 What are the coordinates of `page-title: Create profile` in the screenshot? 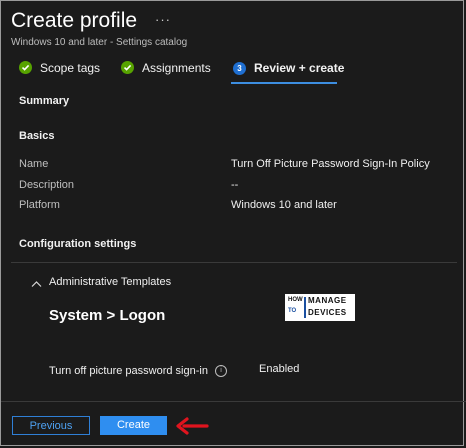 It's located at (74, 20).